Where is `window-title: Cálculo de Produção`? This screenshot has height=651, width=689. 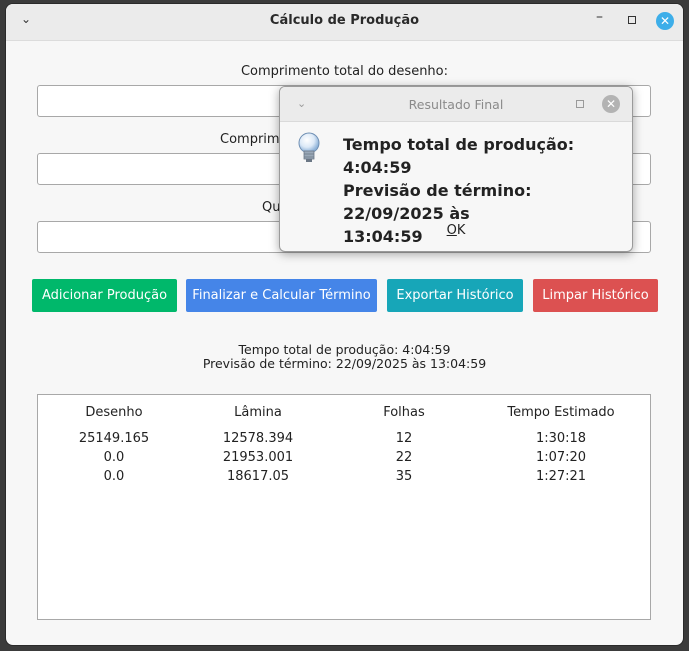 window-title: Cálculo de Produção is located at coordinates (344, 20).